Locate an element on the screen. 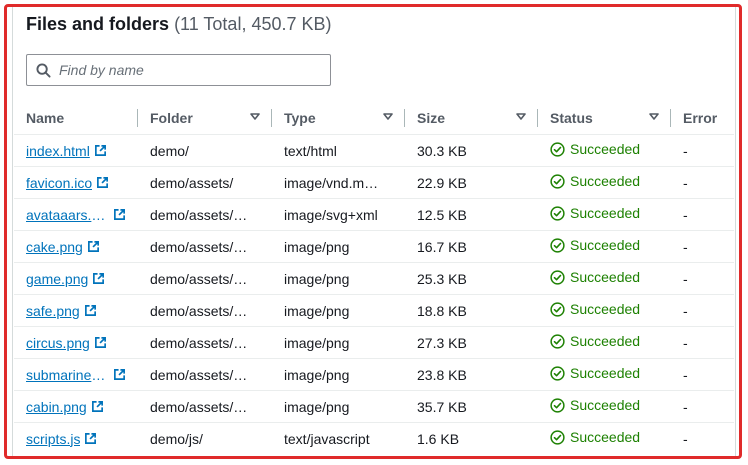 Image resolution: width=748 pixels, height=465 pixels. column-header-error: Error is located at coordinates (702, 118).